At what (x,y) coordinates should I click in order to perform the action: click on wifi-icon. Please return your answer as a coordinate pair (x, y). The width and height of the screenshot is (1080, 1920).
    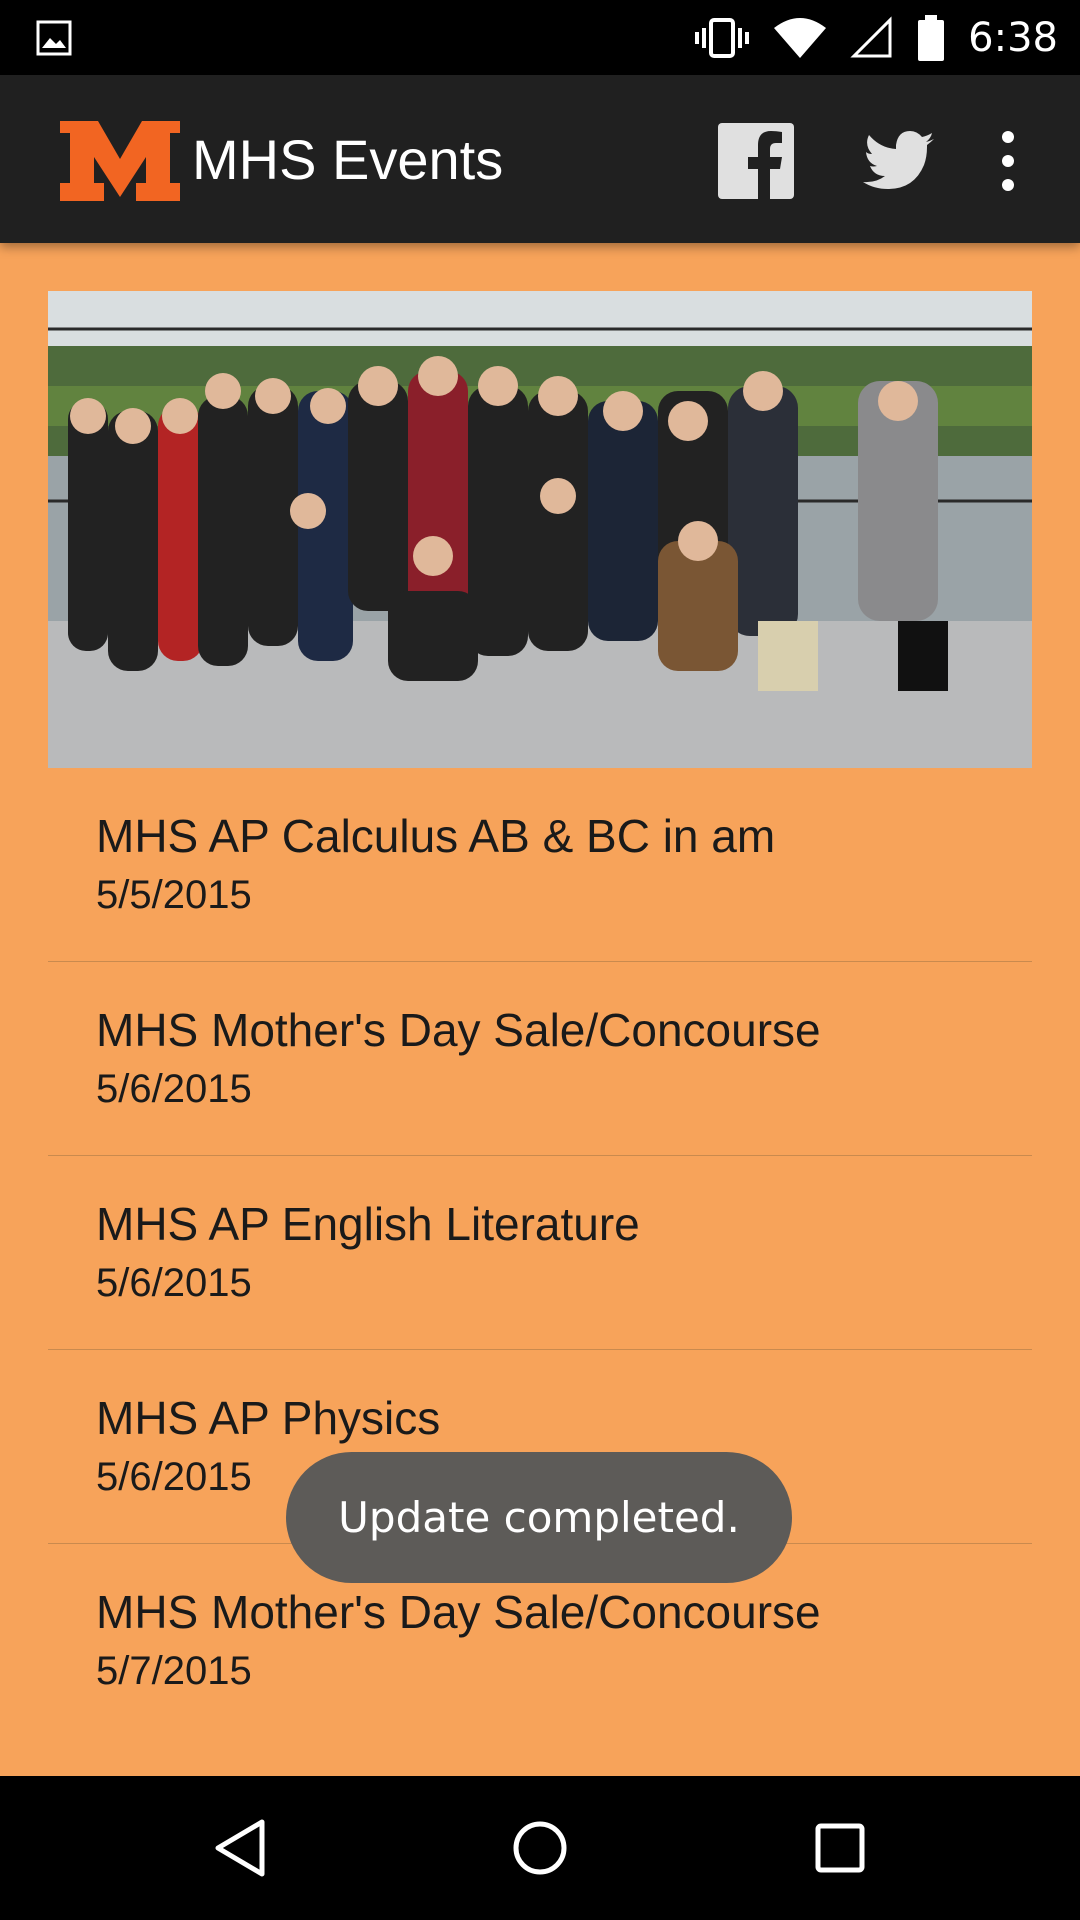
    Looking at the image, I should click on (800, 37).